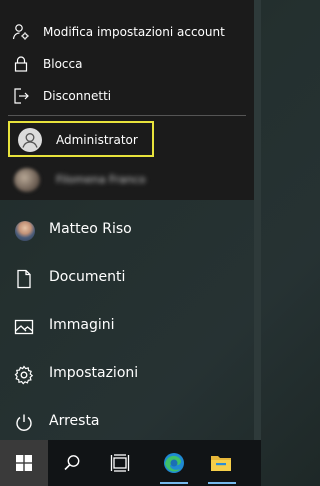  I want to click on taskbar, so click(130, 463).